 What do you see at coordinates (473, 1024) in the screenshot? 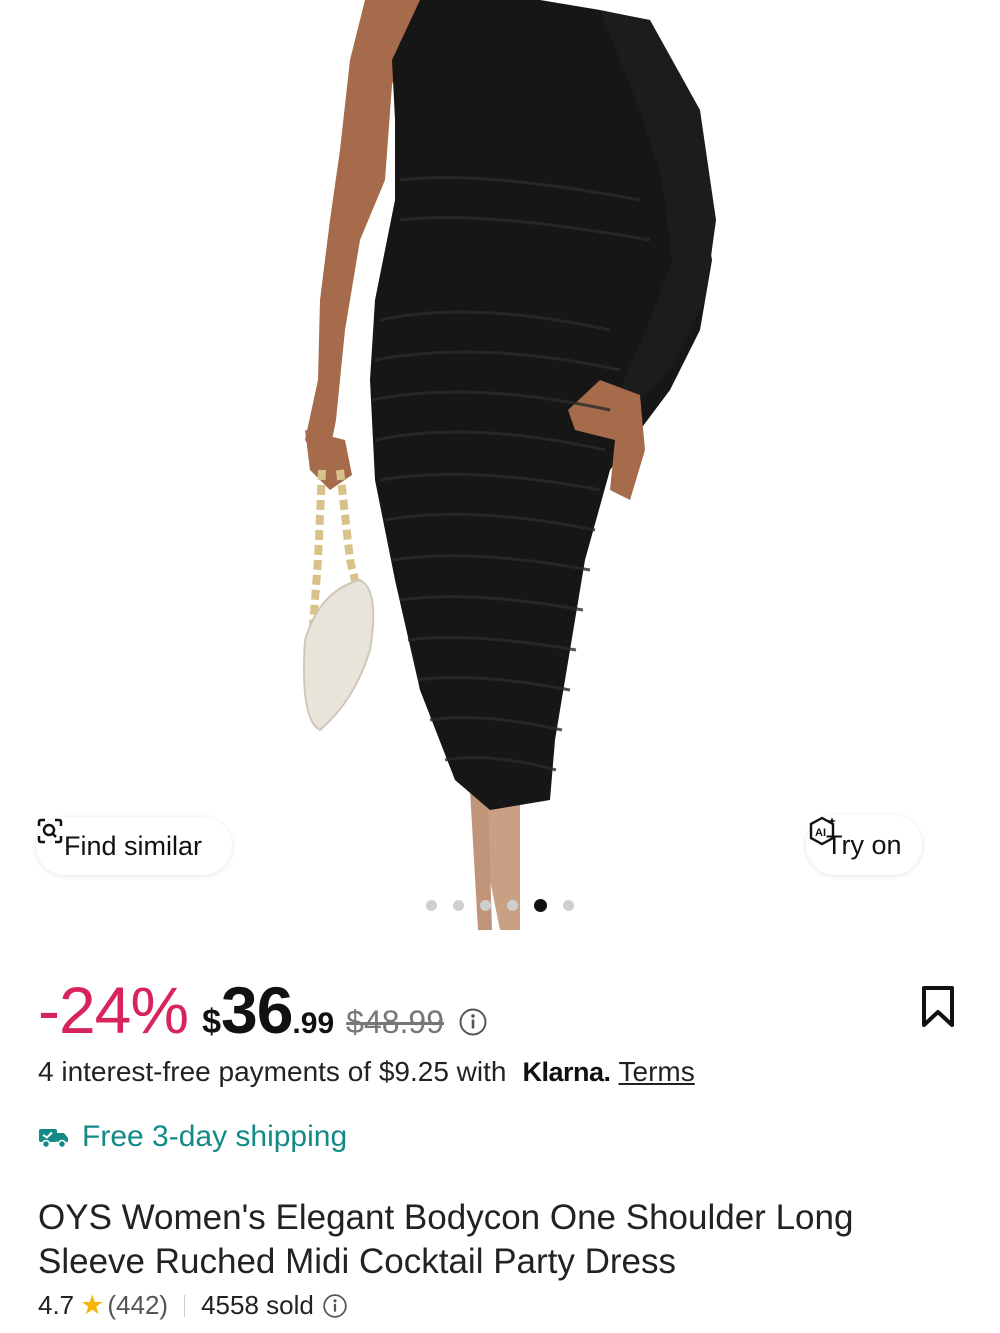
I see `price-info-icon` at bounding box center [473, 1024].